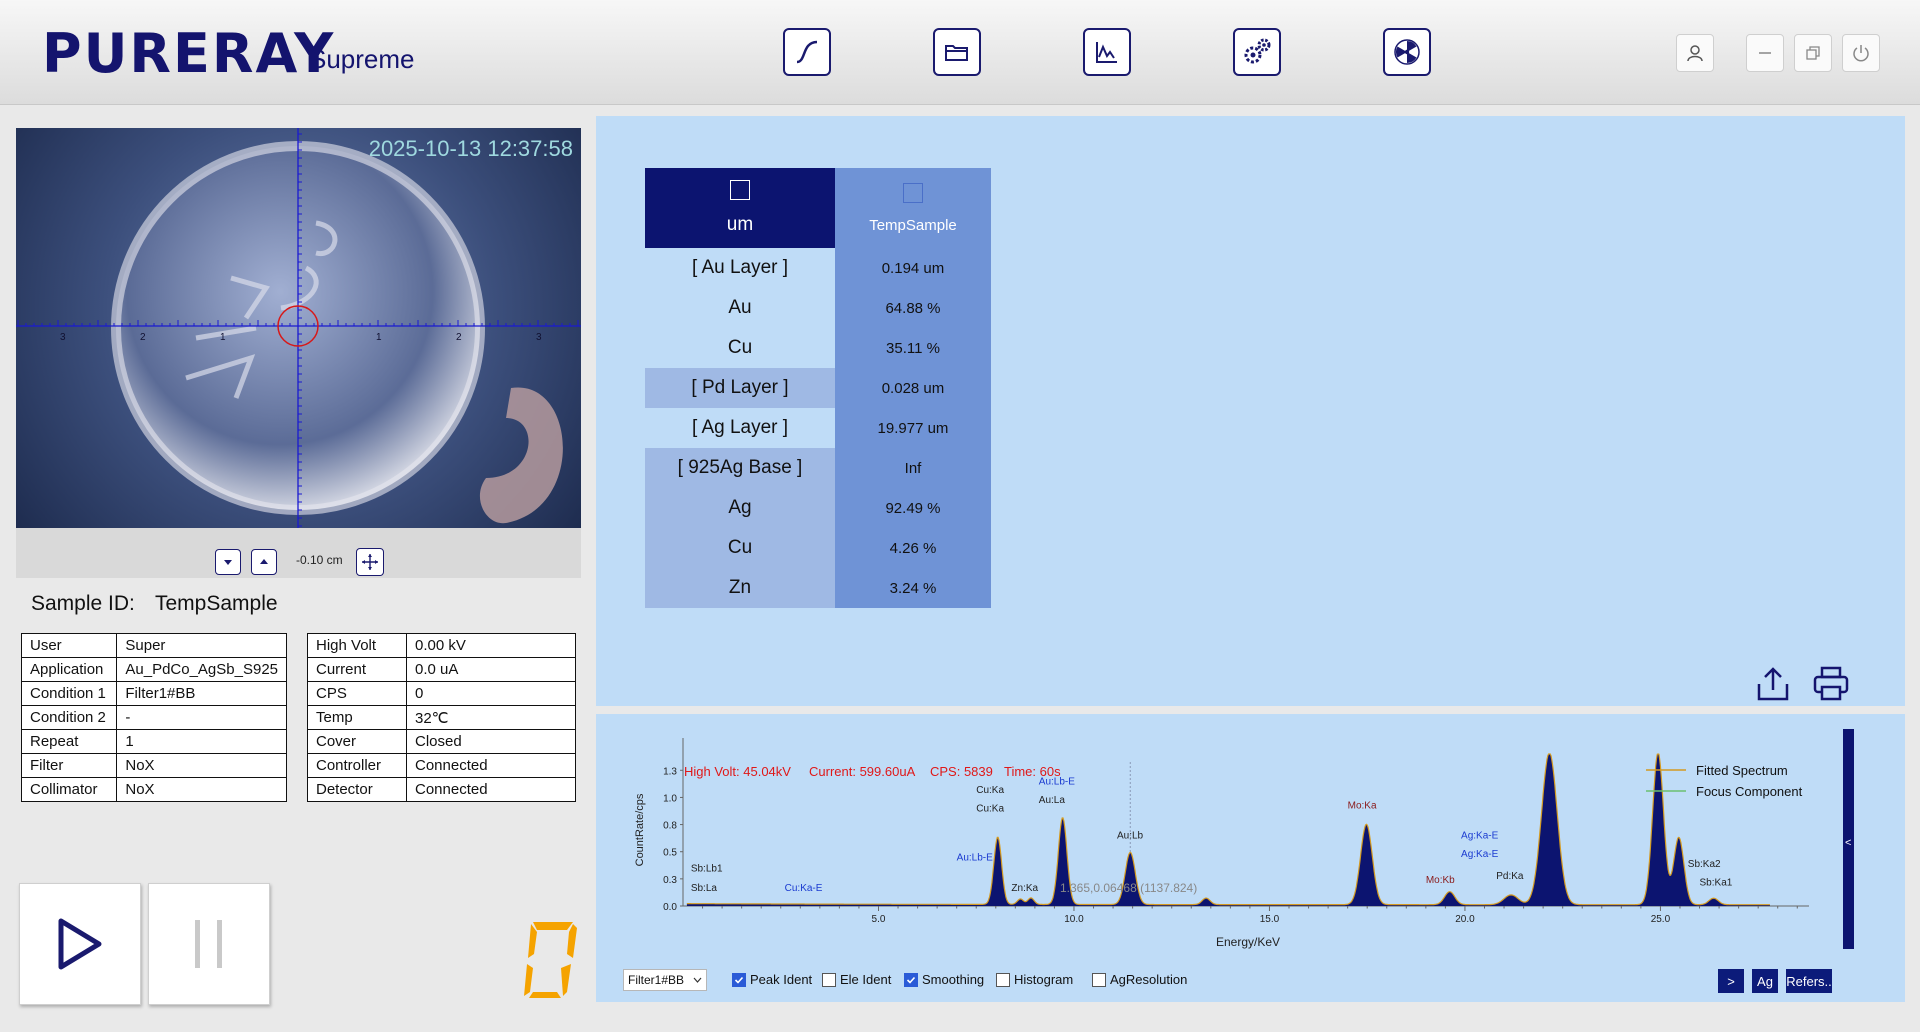  I want to click on open-folder-button, so click(957, 52).